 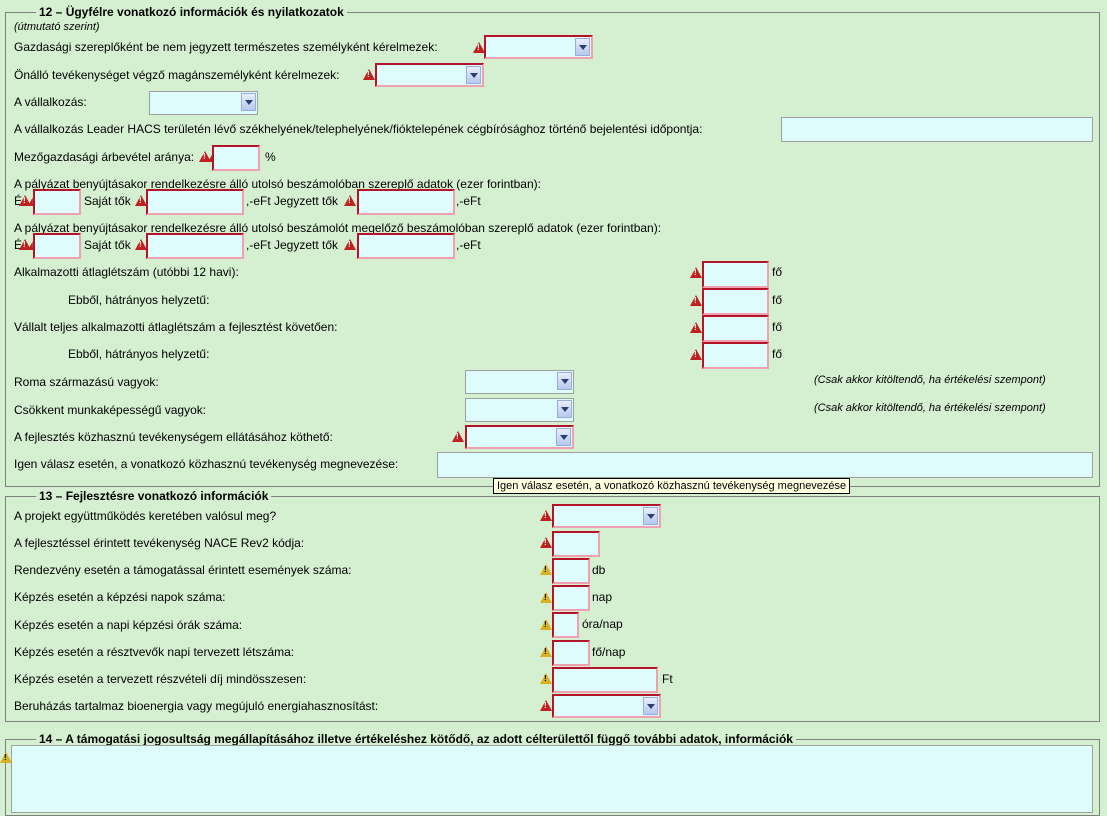 I want to click on input-kozhasznu-megnevezes, so click(x=765, y=465).